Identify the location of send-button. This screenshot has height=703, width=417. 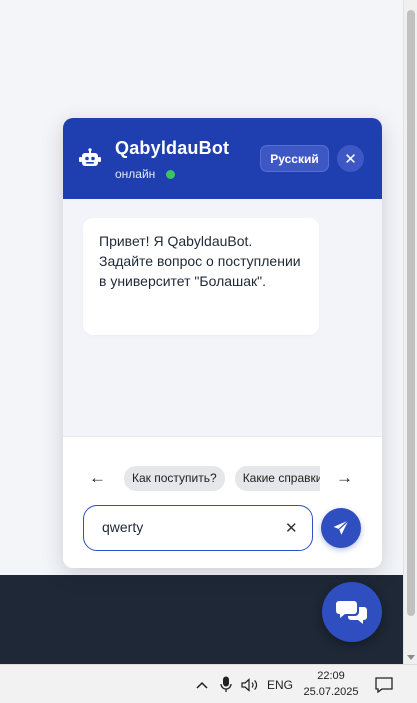
(341, 528).